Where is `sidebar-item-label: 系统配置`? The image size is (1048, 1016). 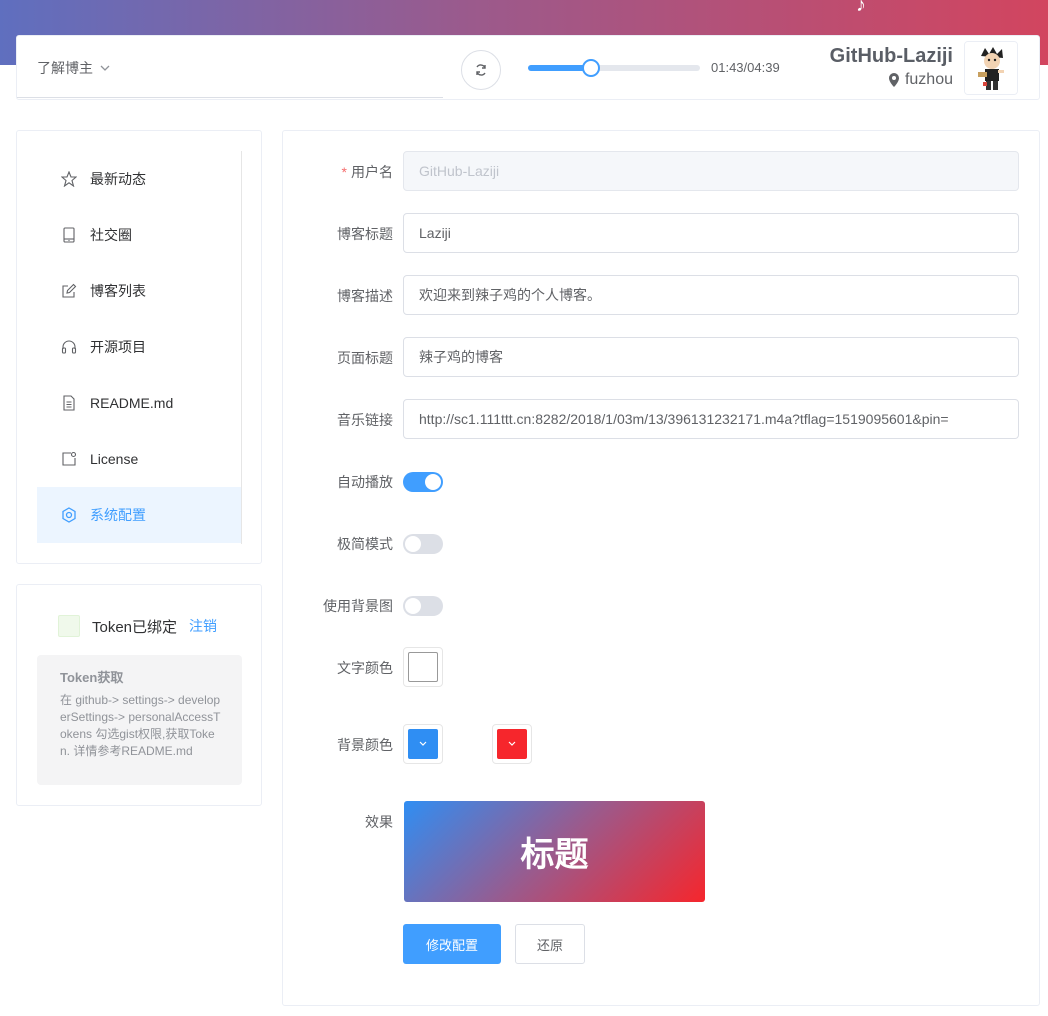
sidebar-item-label: 系统配置 is located at coordinates (118, 515).